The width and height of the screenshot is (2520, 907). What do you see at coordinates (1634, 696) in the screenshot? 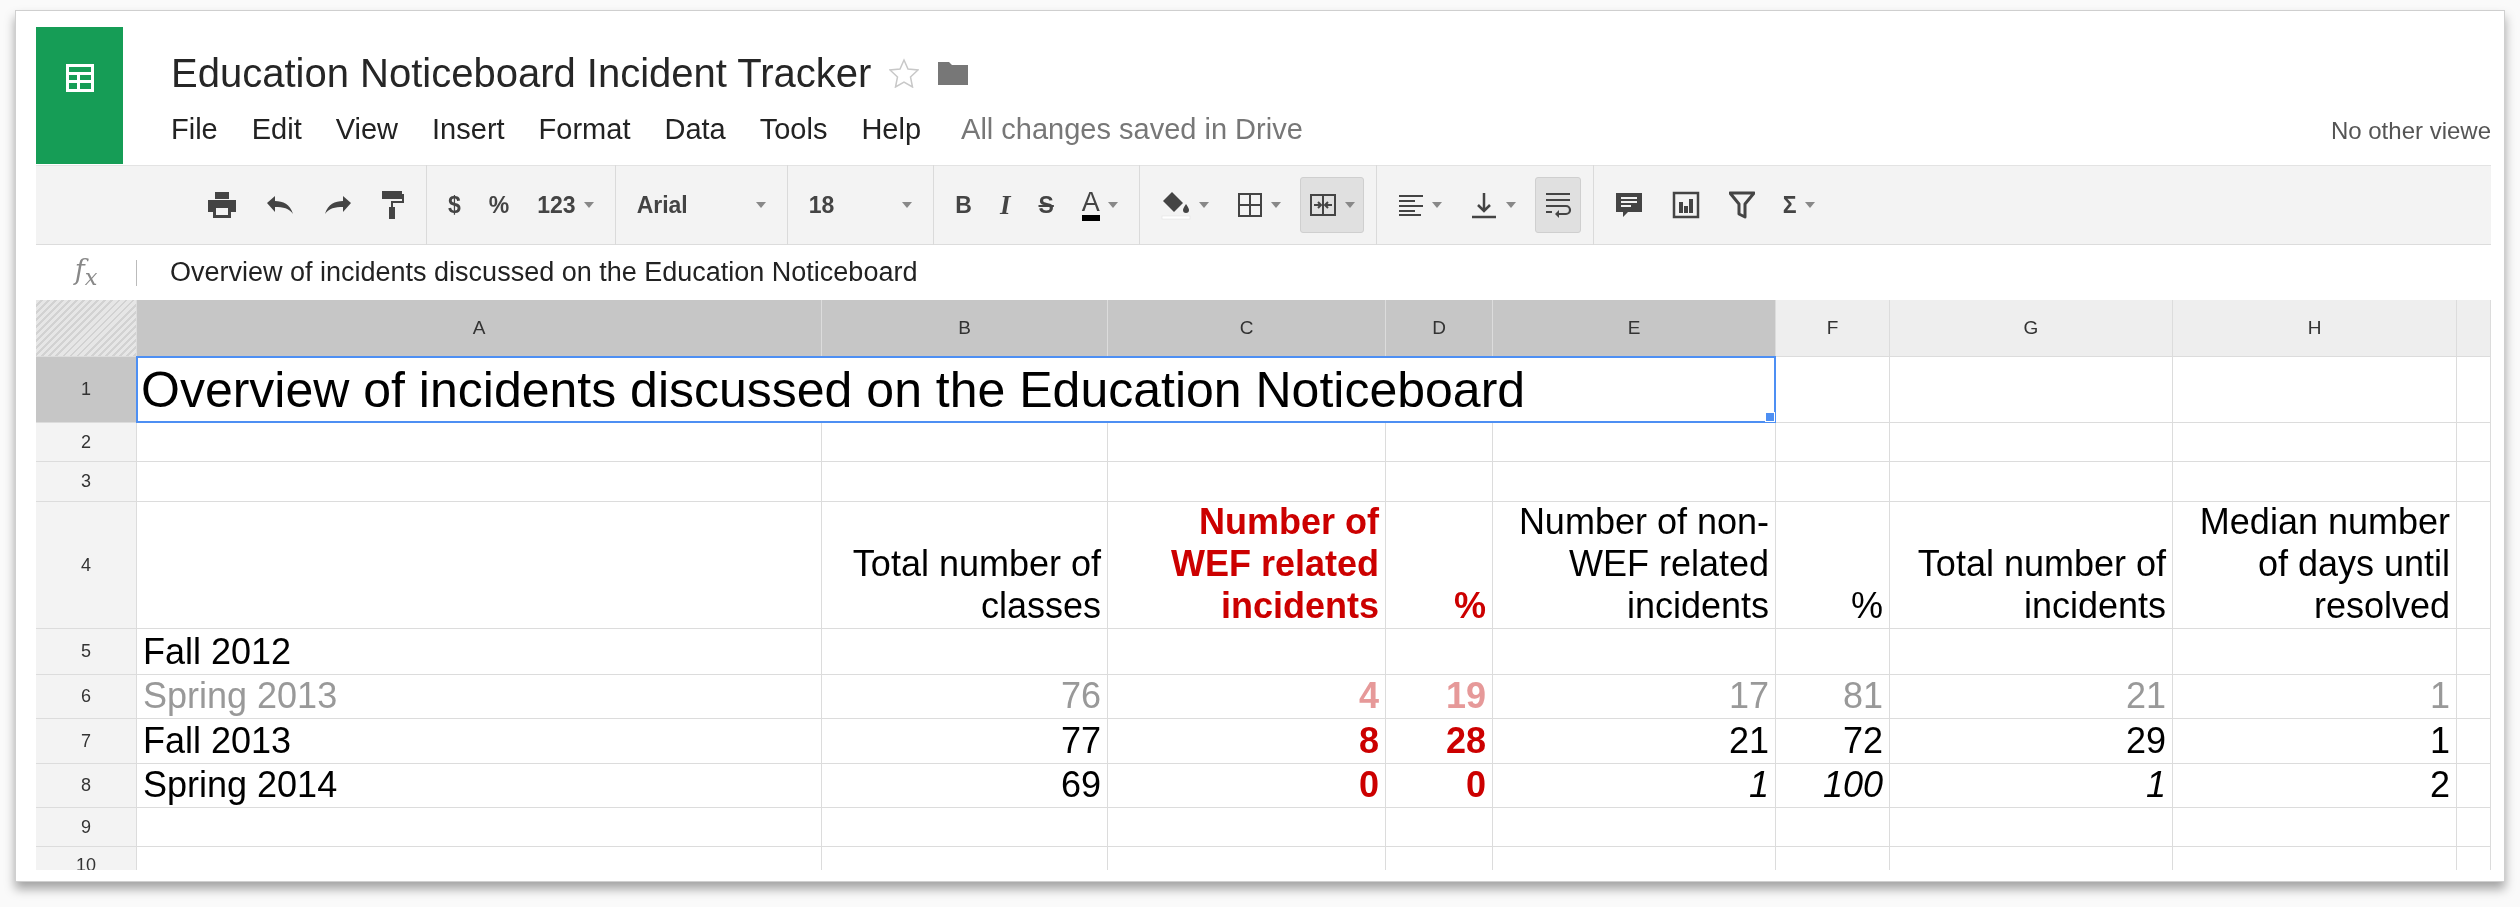
I see `table-cell: 17` at bounding box center [1634, 696].